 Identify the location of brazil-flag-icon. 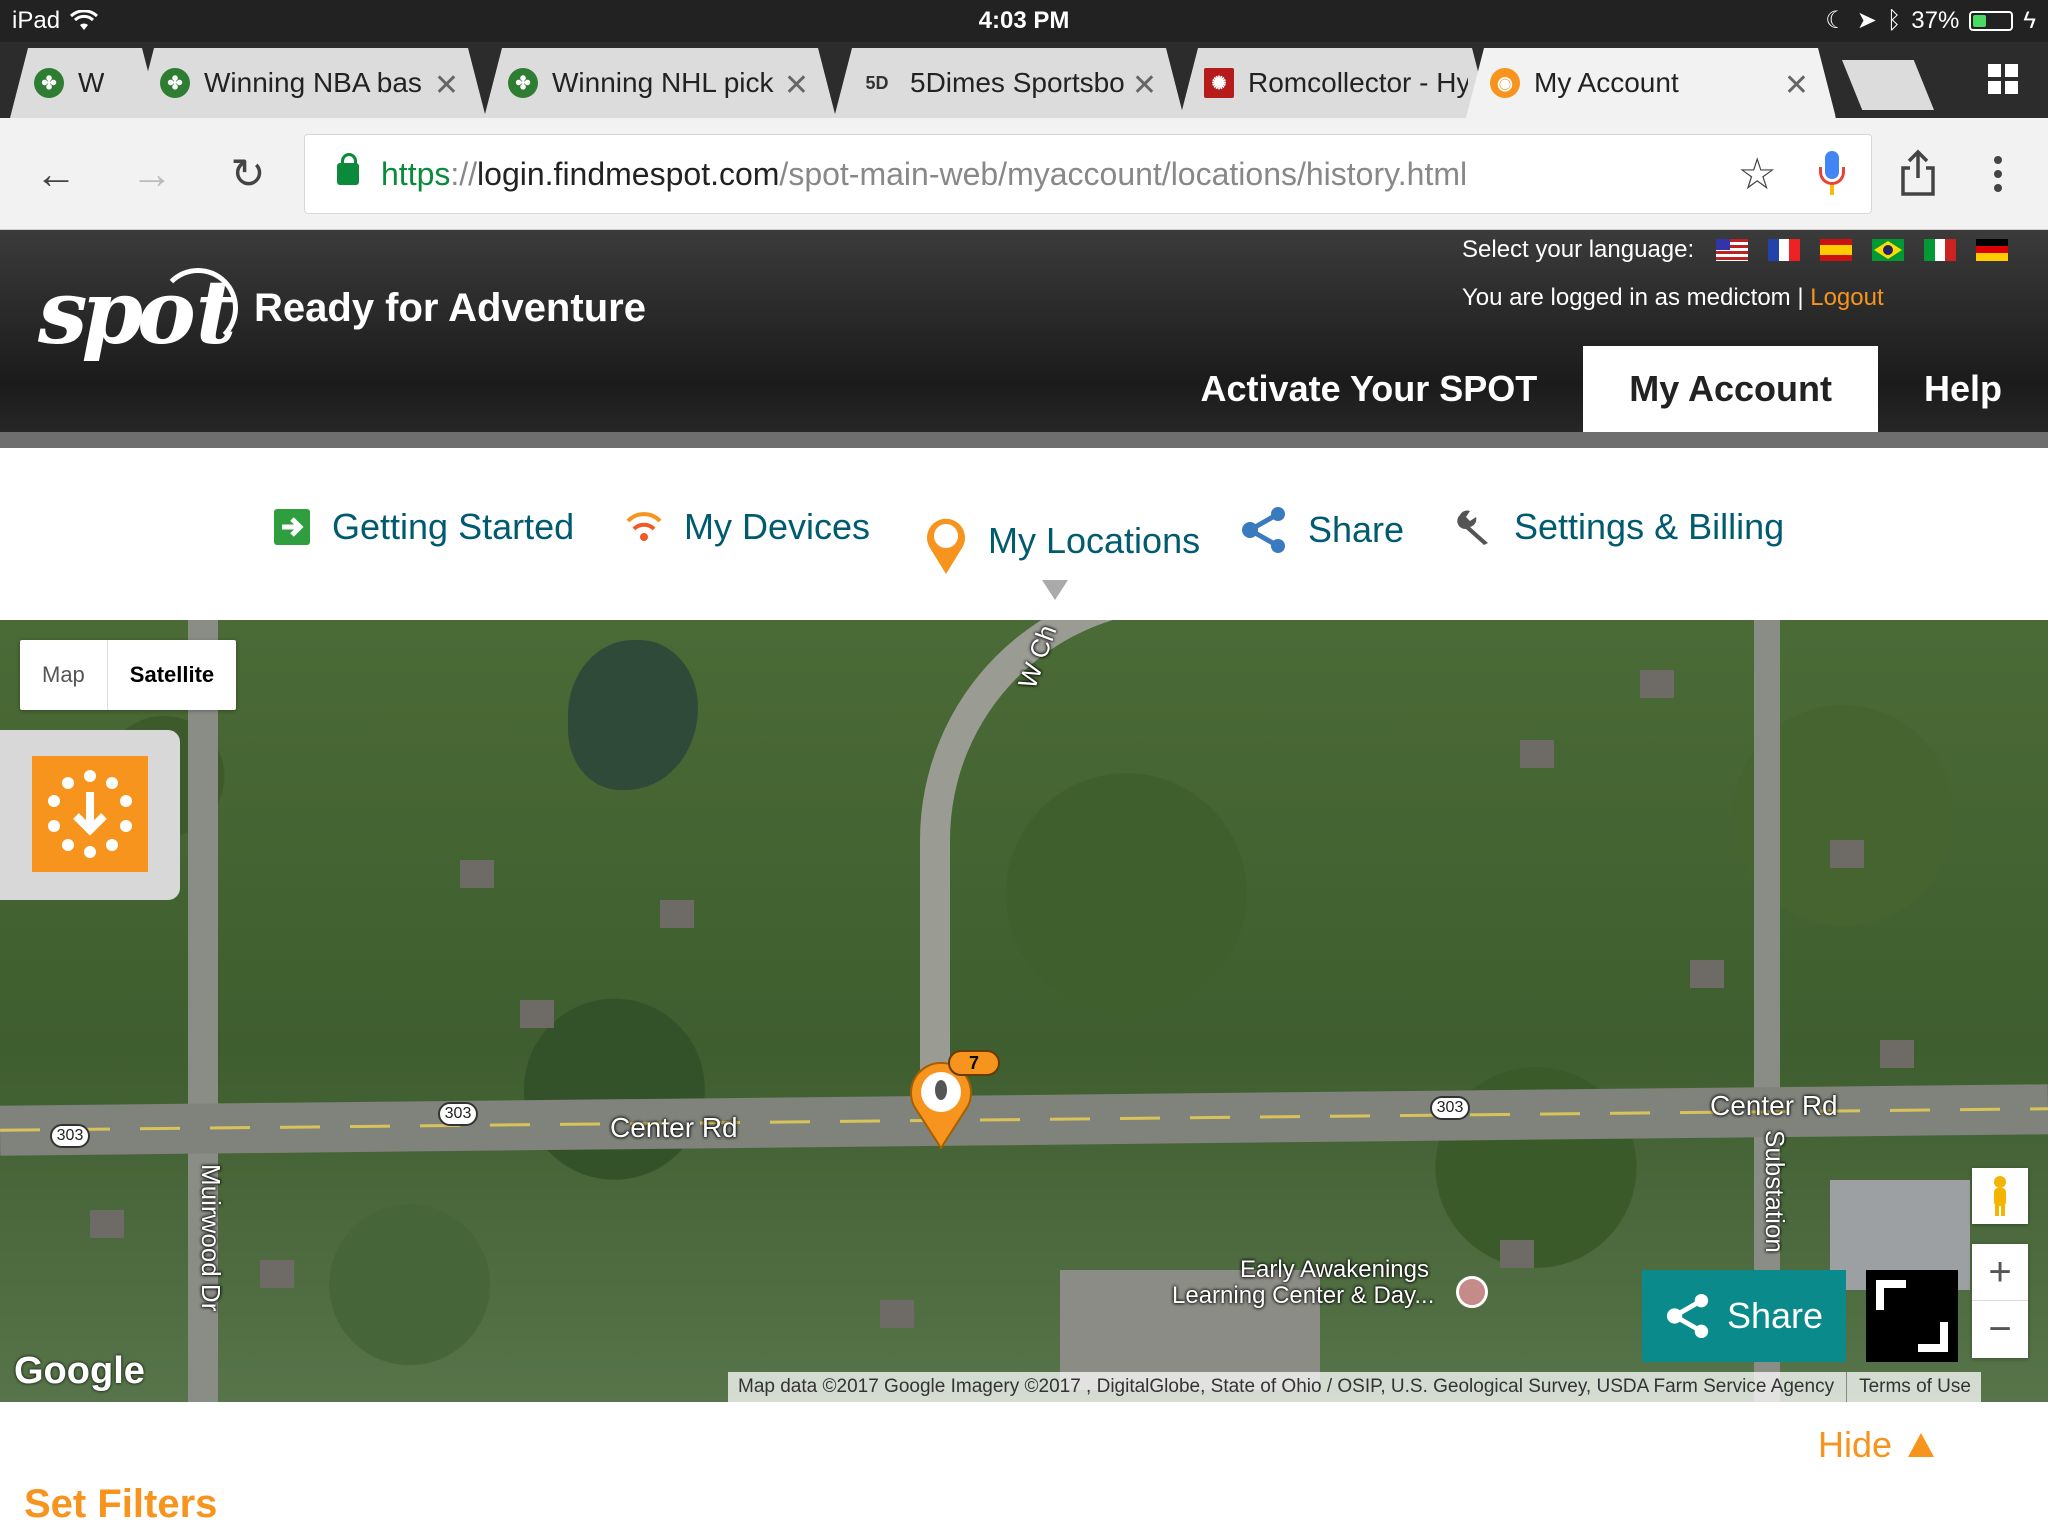
(1888, 250).